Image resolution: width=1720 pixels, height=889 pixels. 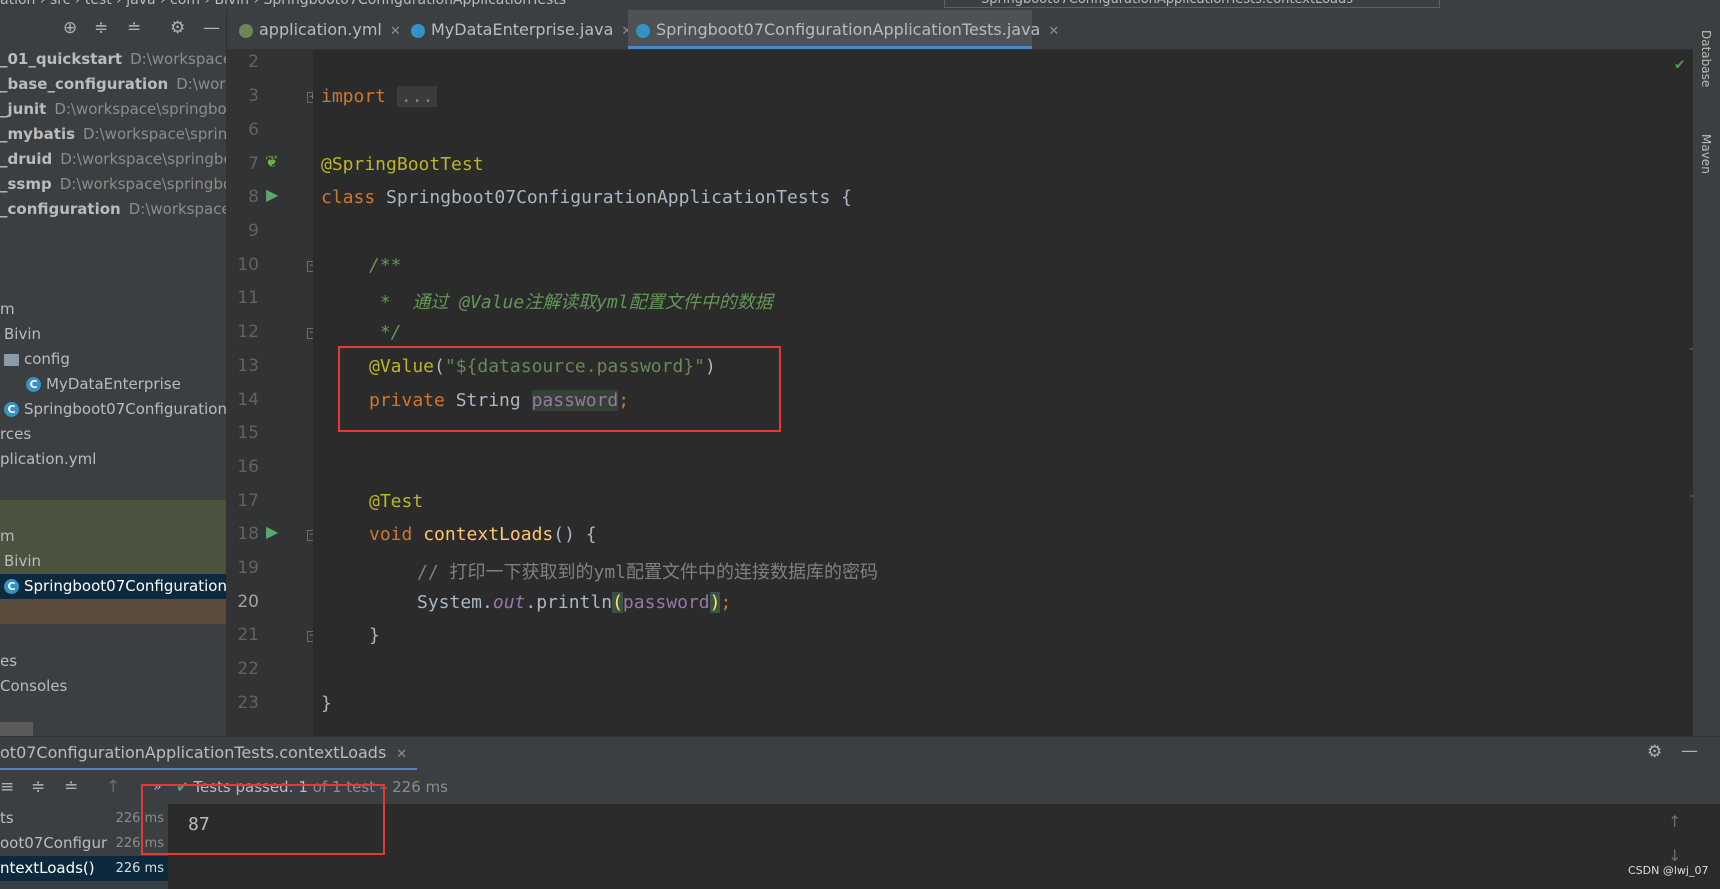 What do you see at coordinates (113, 209) in the screenshot?
I see `module-item: _configurationD:\workspace\s` at bounding box center [113, 209].